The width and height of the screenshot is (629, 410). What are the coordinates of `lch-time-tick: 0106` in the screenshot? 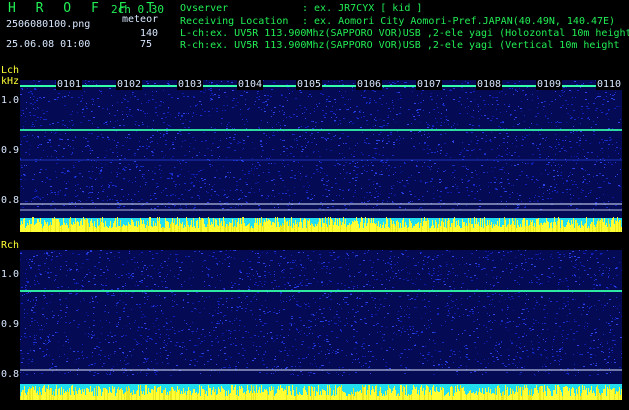 It's located at (369, 84).